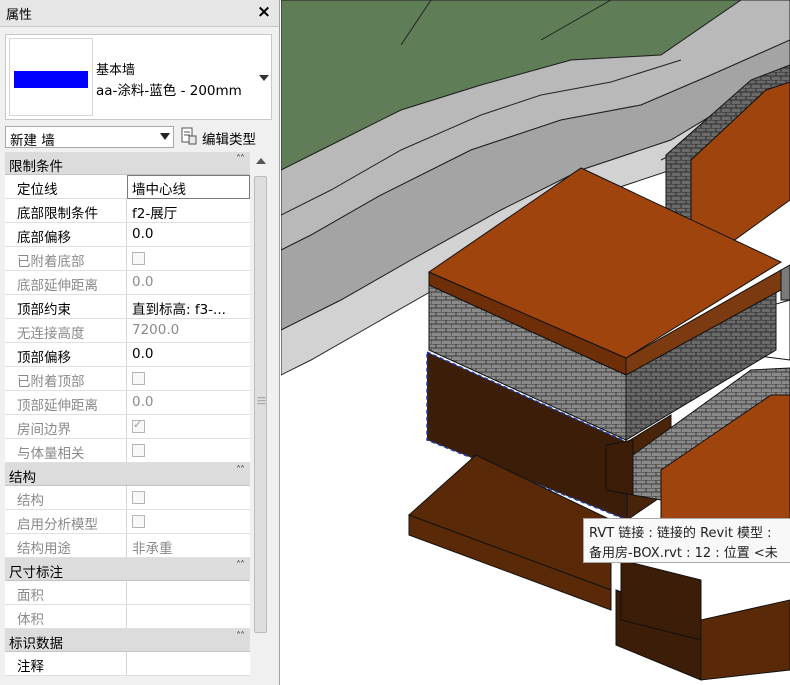 The image size is (790, 685). I want to click on type-family-label: 基本墙, so click(116, 70).